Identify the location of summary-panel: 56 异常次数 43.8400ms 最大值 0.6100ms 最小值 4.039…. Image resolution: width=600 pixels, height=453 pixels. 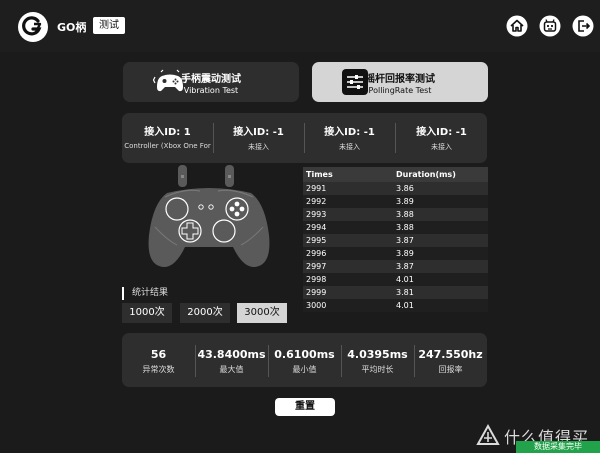
(304, 360).